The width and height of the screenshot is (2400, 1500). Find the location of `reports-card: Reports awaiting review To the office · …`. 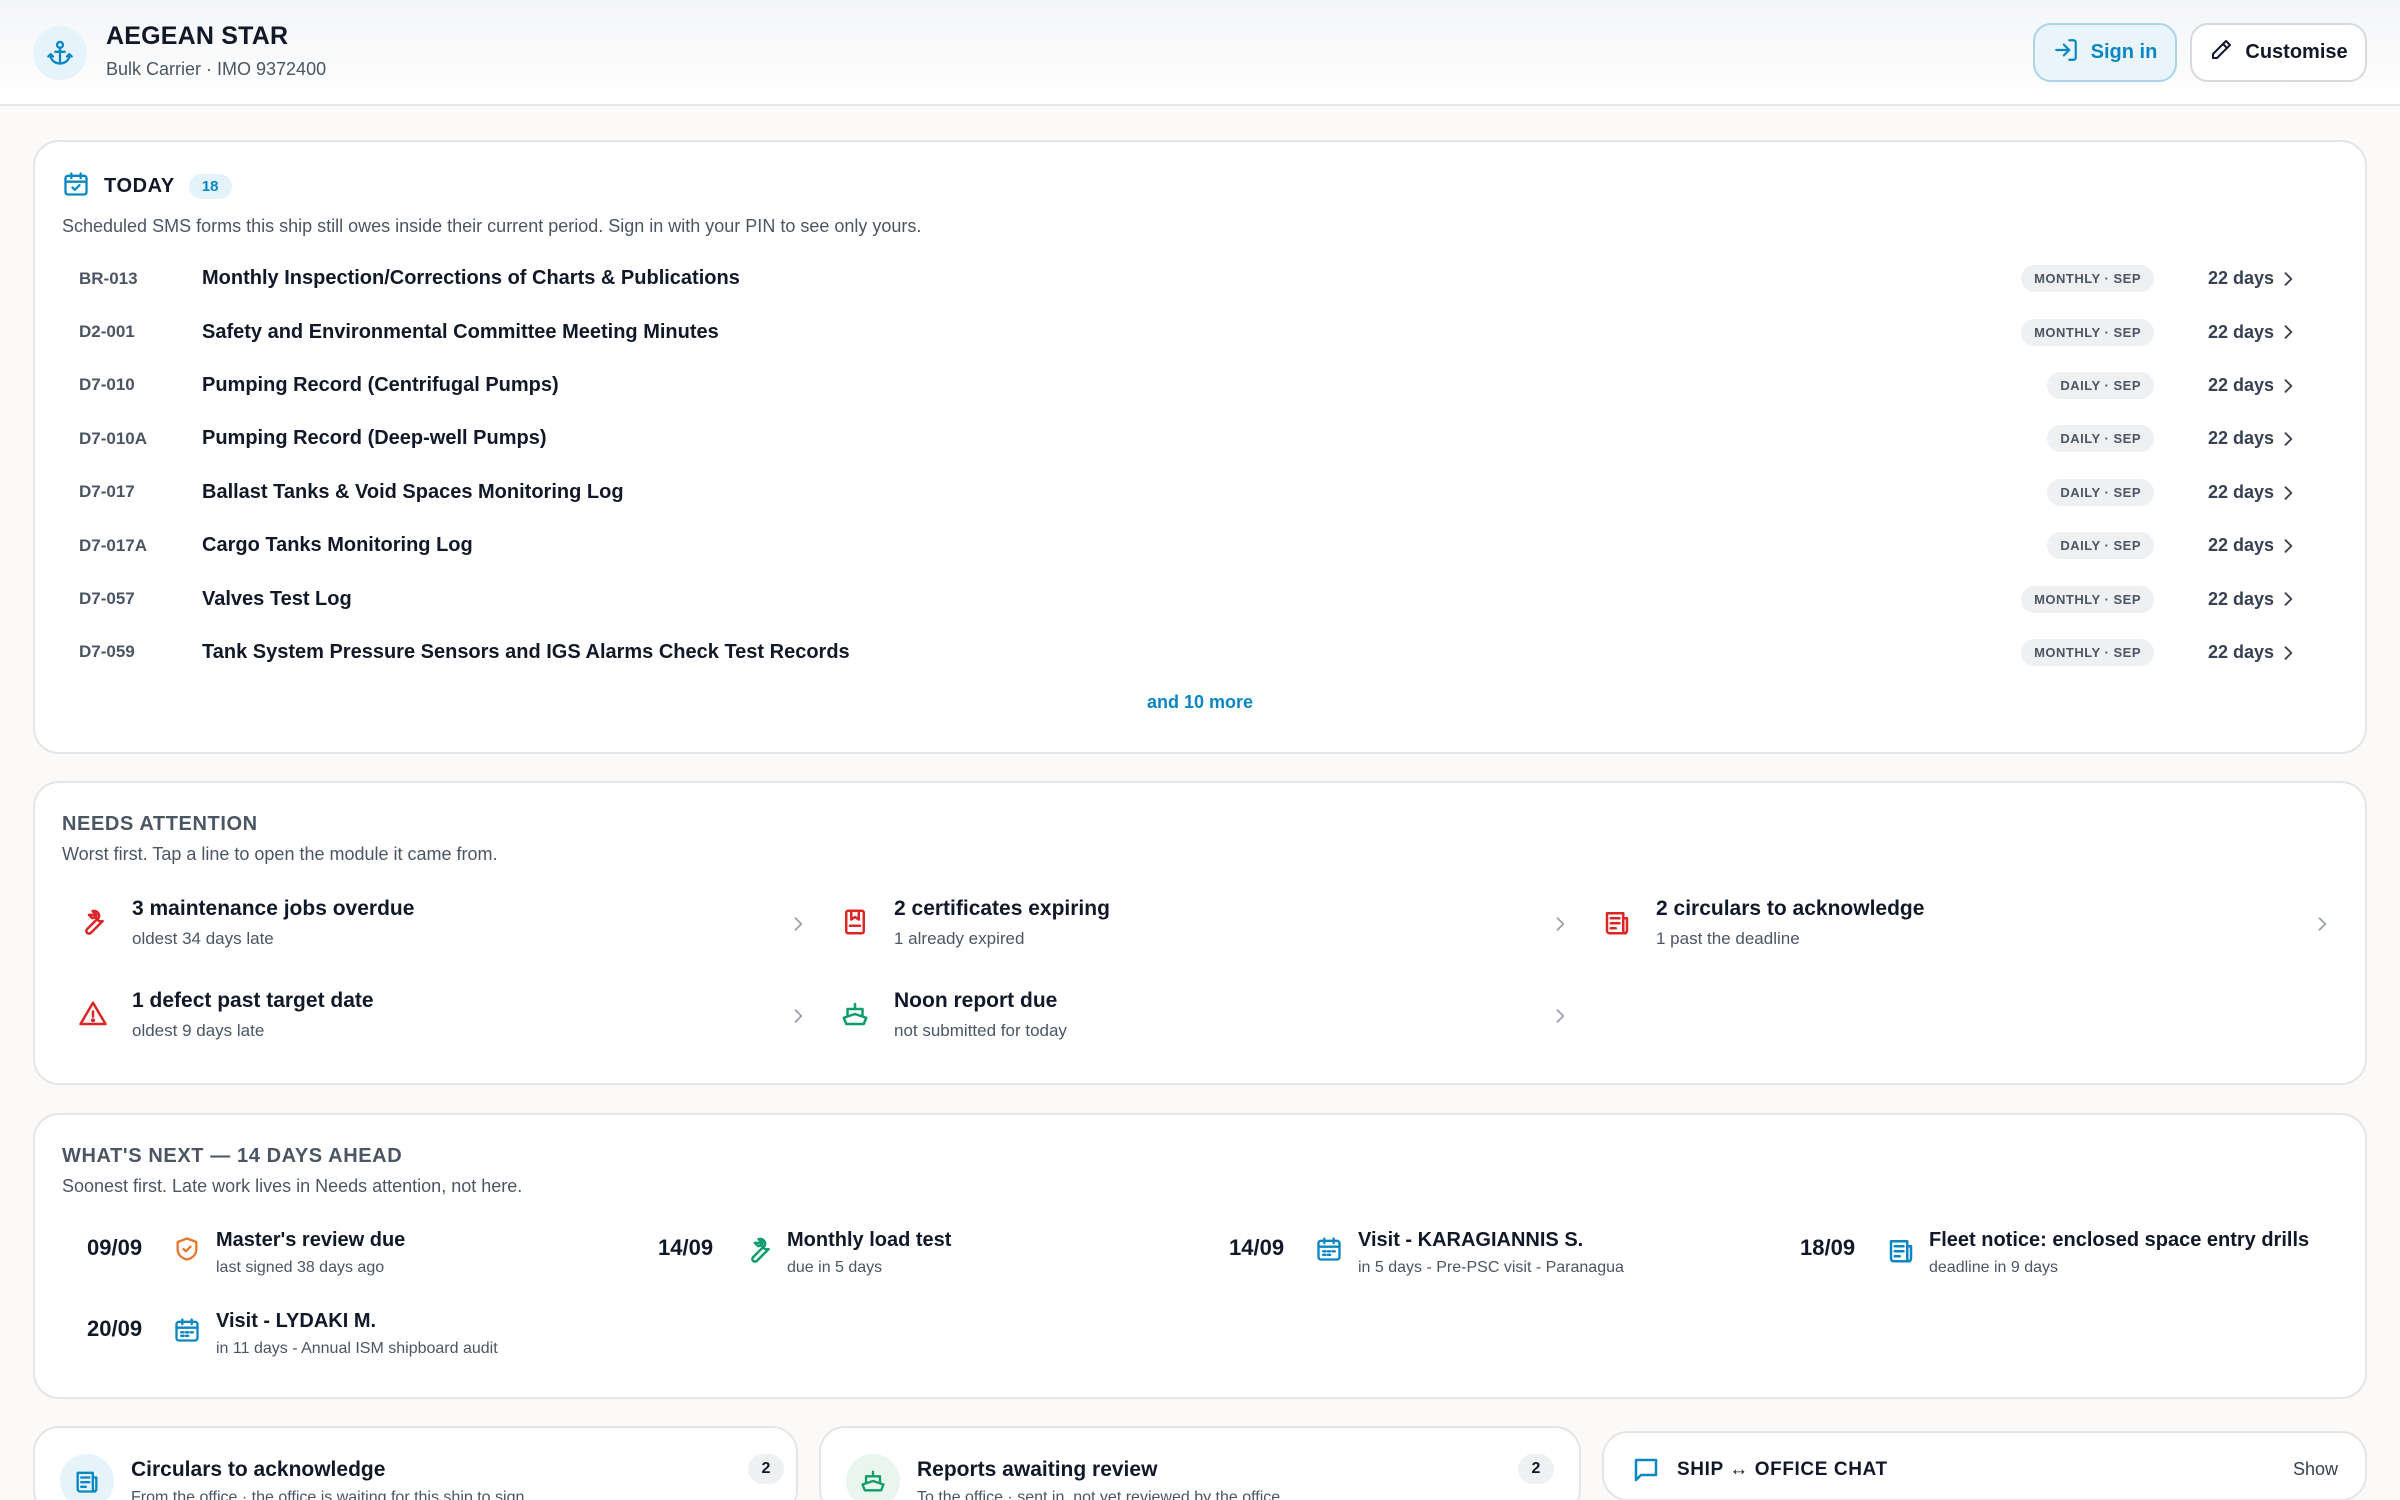

reports-card: Reports awaiting review To the office · … is located at coordinates (1200, 1463).